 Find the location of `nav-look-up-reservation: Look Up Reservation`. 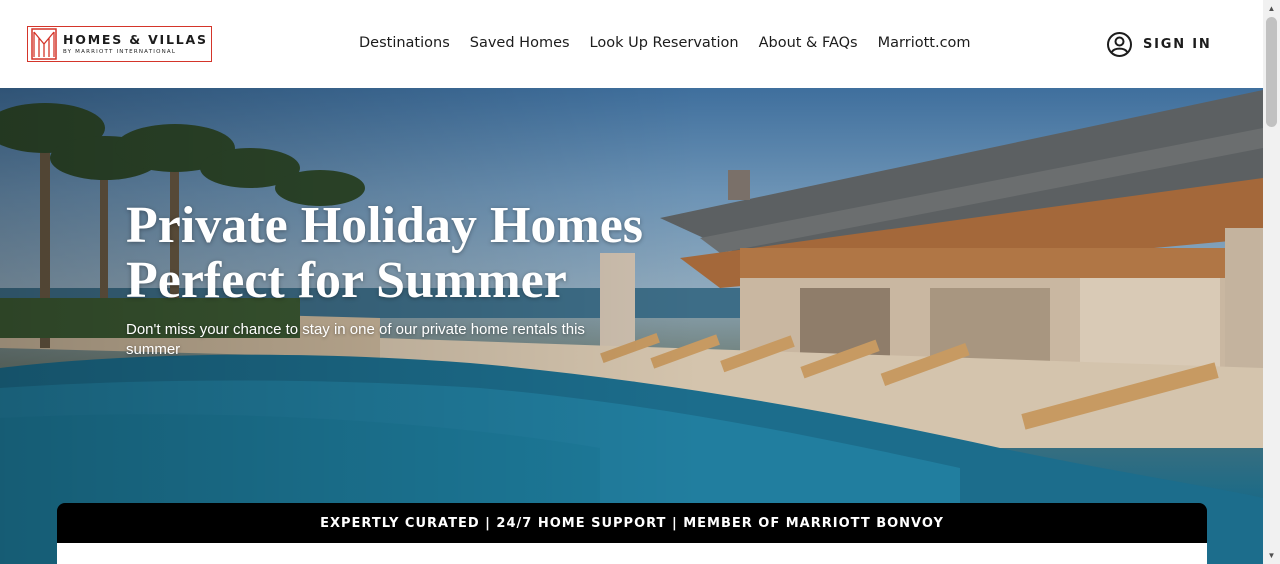

nav-look-up-reservation: Look Up Reservation is located at coordinates (664, 43).